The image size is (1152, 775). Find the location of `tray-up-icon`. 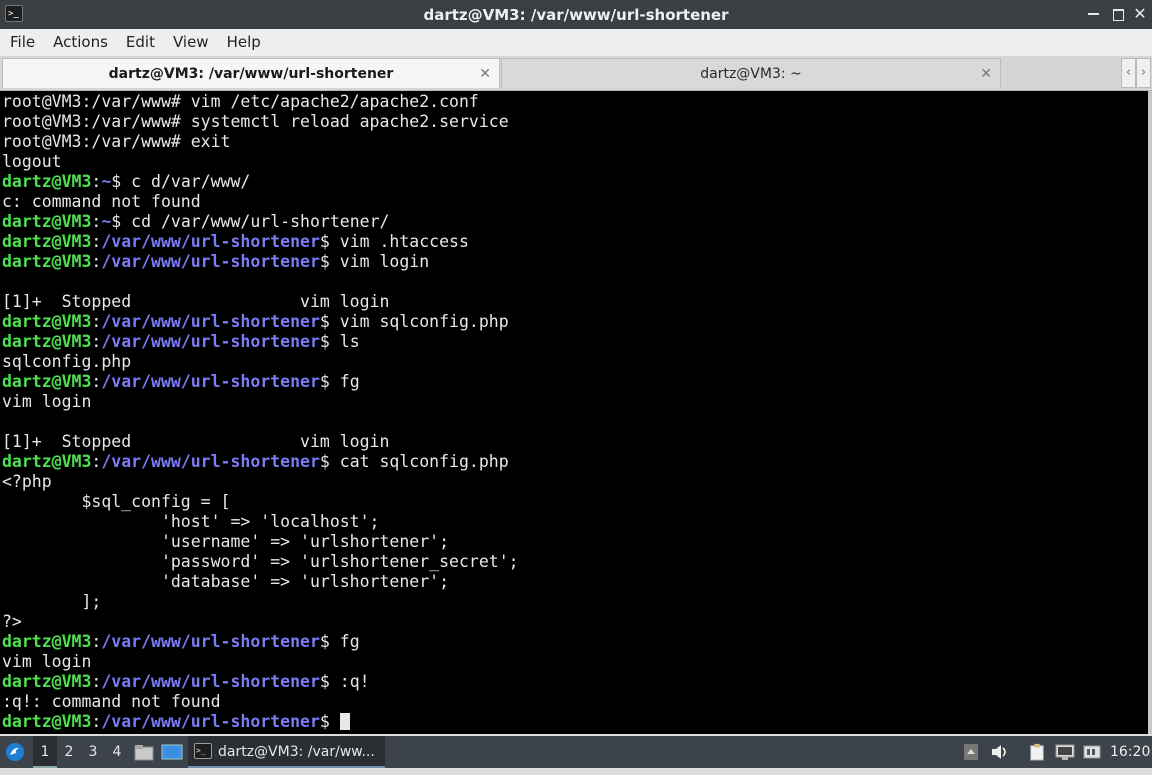

tray-up-icon is located at coordinates (971, 752).